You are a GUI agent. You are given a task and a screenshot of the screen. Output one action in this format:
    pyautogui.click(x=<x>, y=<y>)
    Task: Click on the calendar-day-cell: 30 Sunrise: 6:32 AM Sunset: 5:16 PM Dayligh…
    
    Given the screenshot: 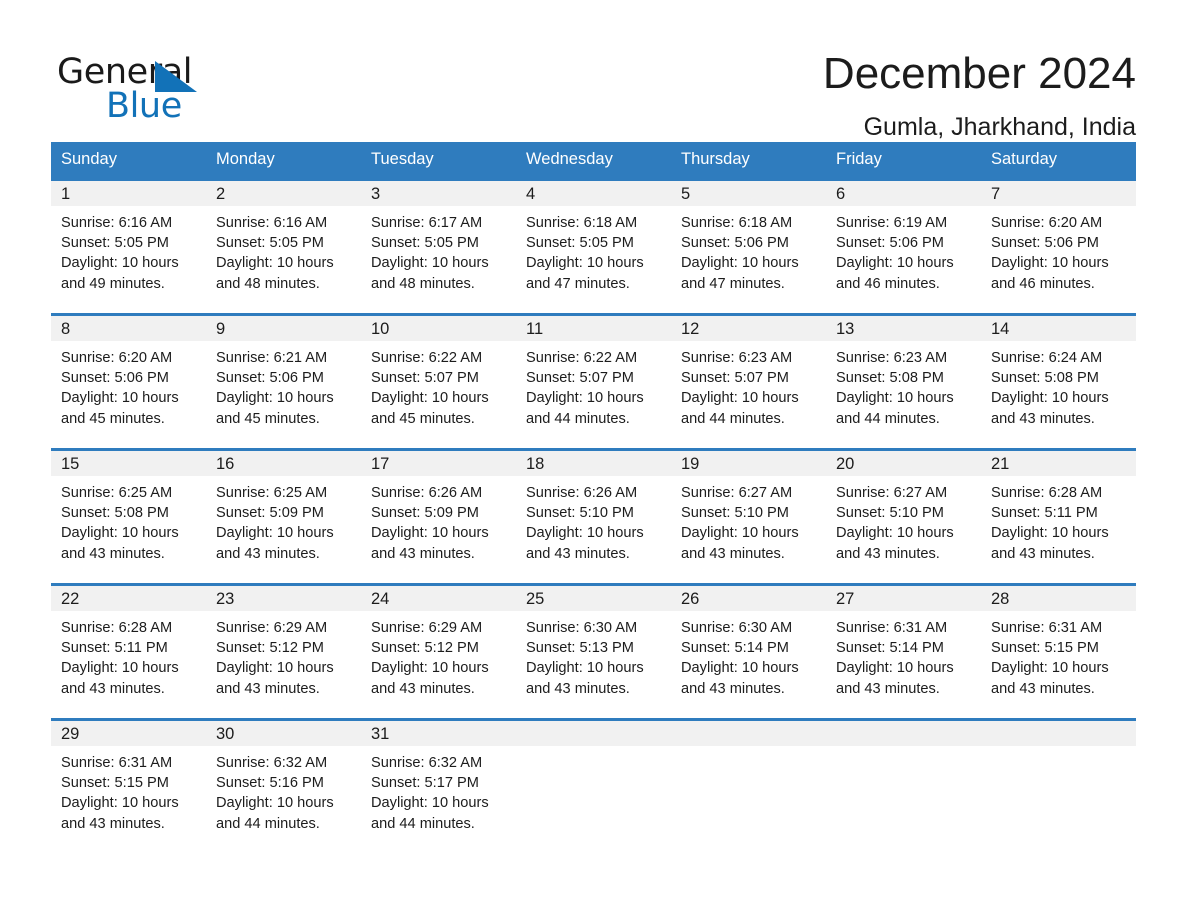 What is the action you would take?
    pyautogui.click(x=283, y=786)
    